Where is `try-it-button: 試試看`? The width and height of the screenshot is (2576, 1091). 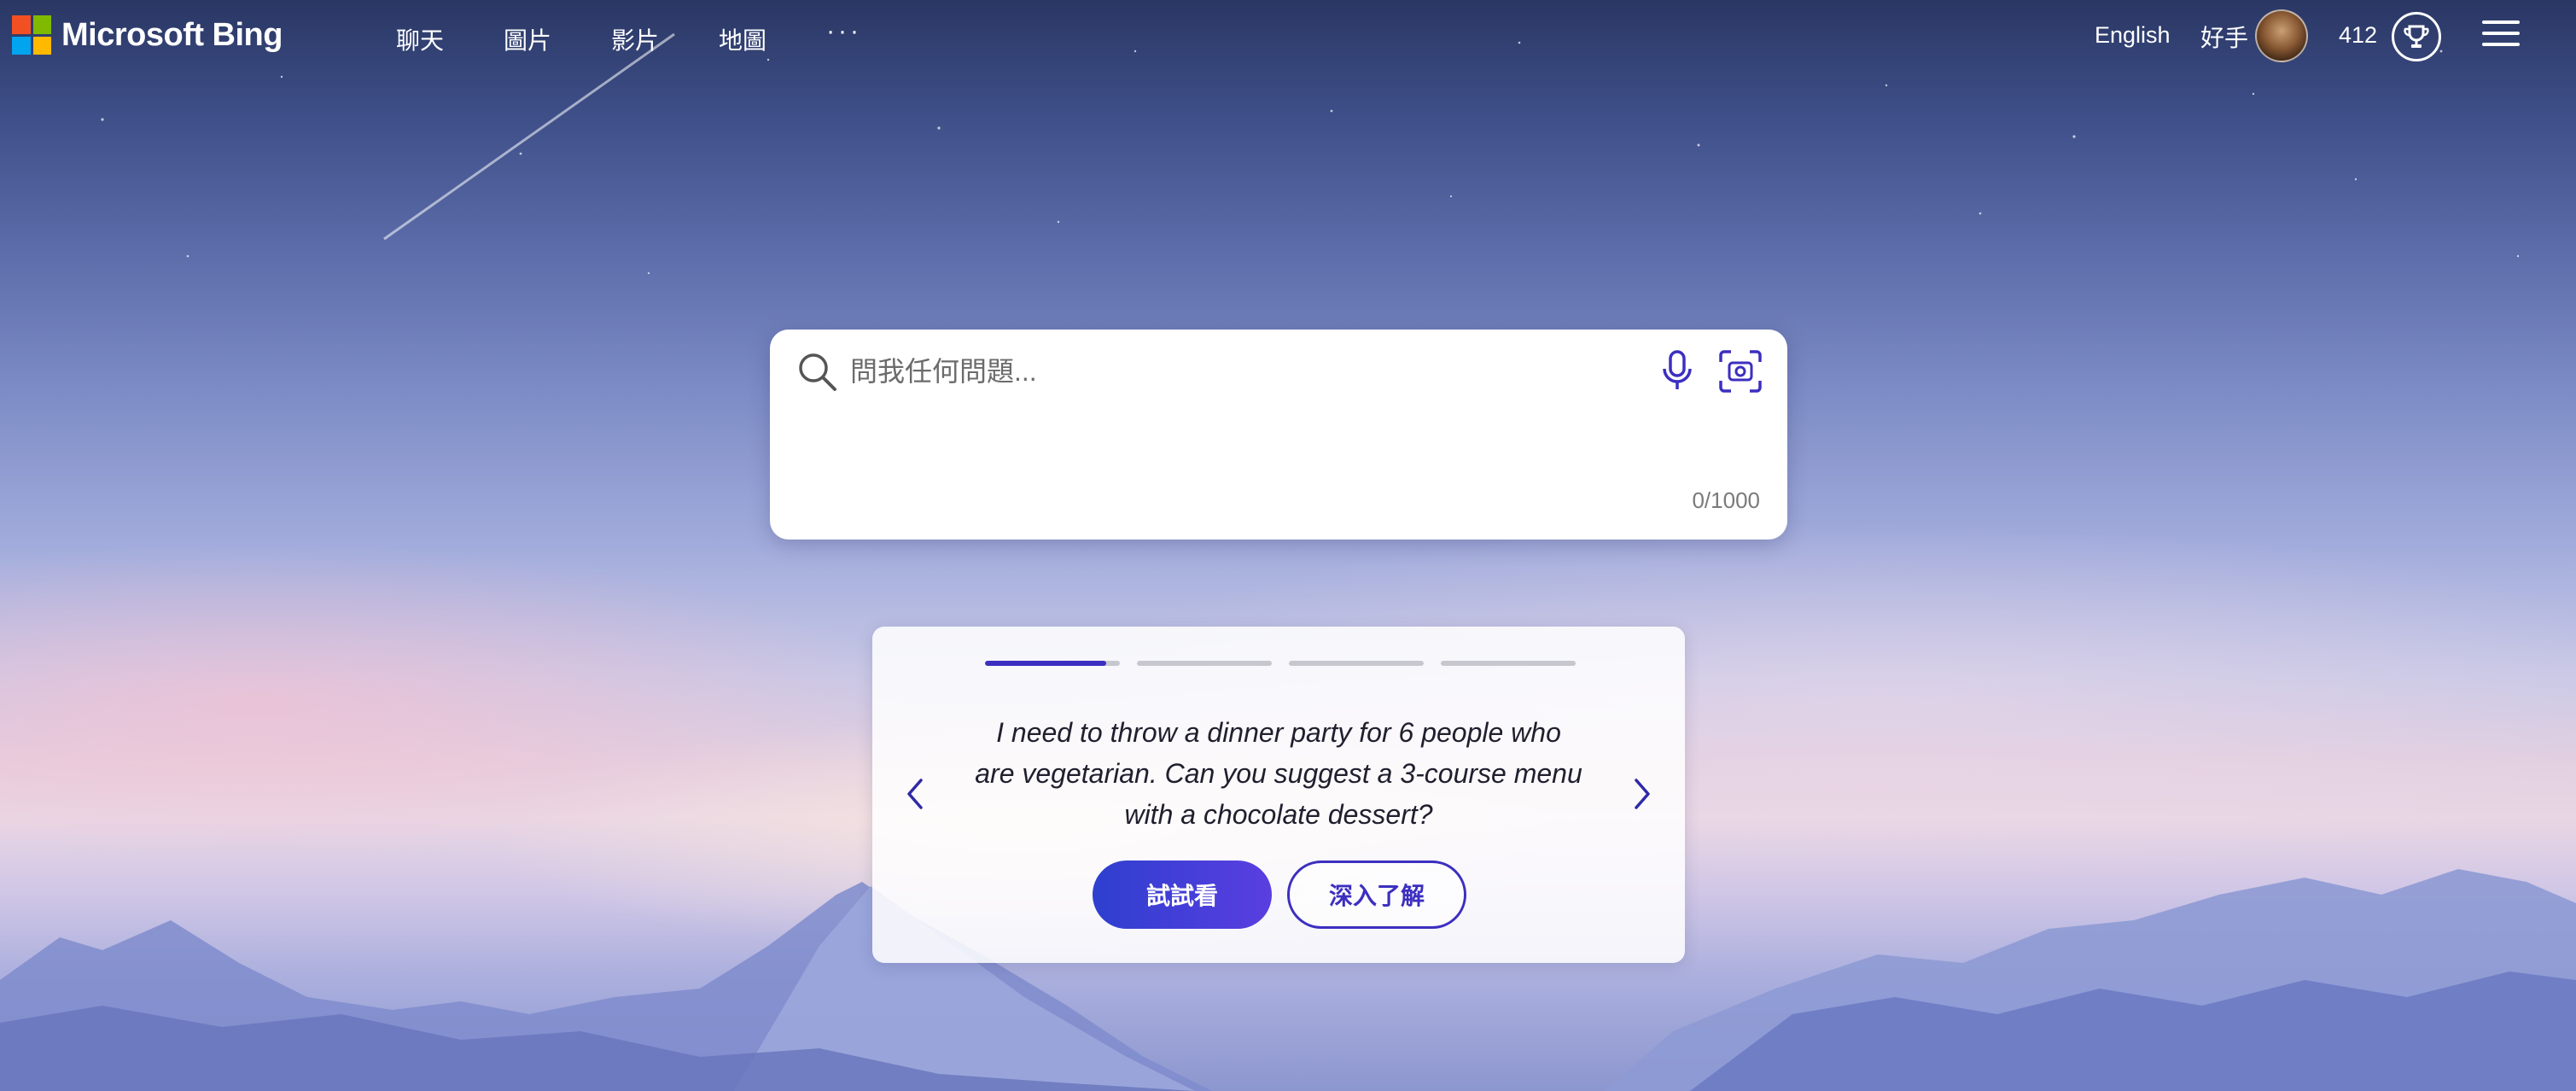 try-it-button: 試試看 is located at coordinates (1182, 895).